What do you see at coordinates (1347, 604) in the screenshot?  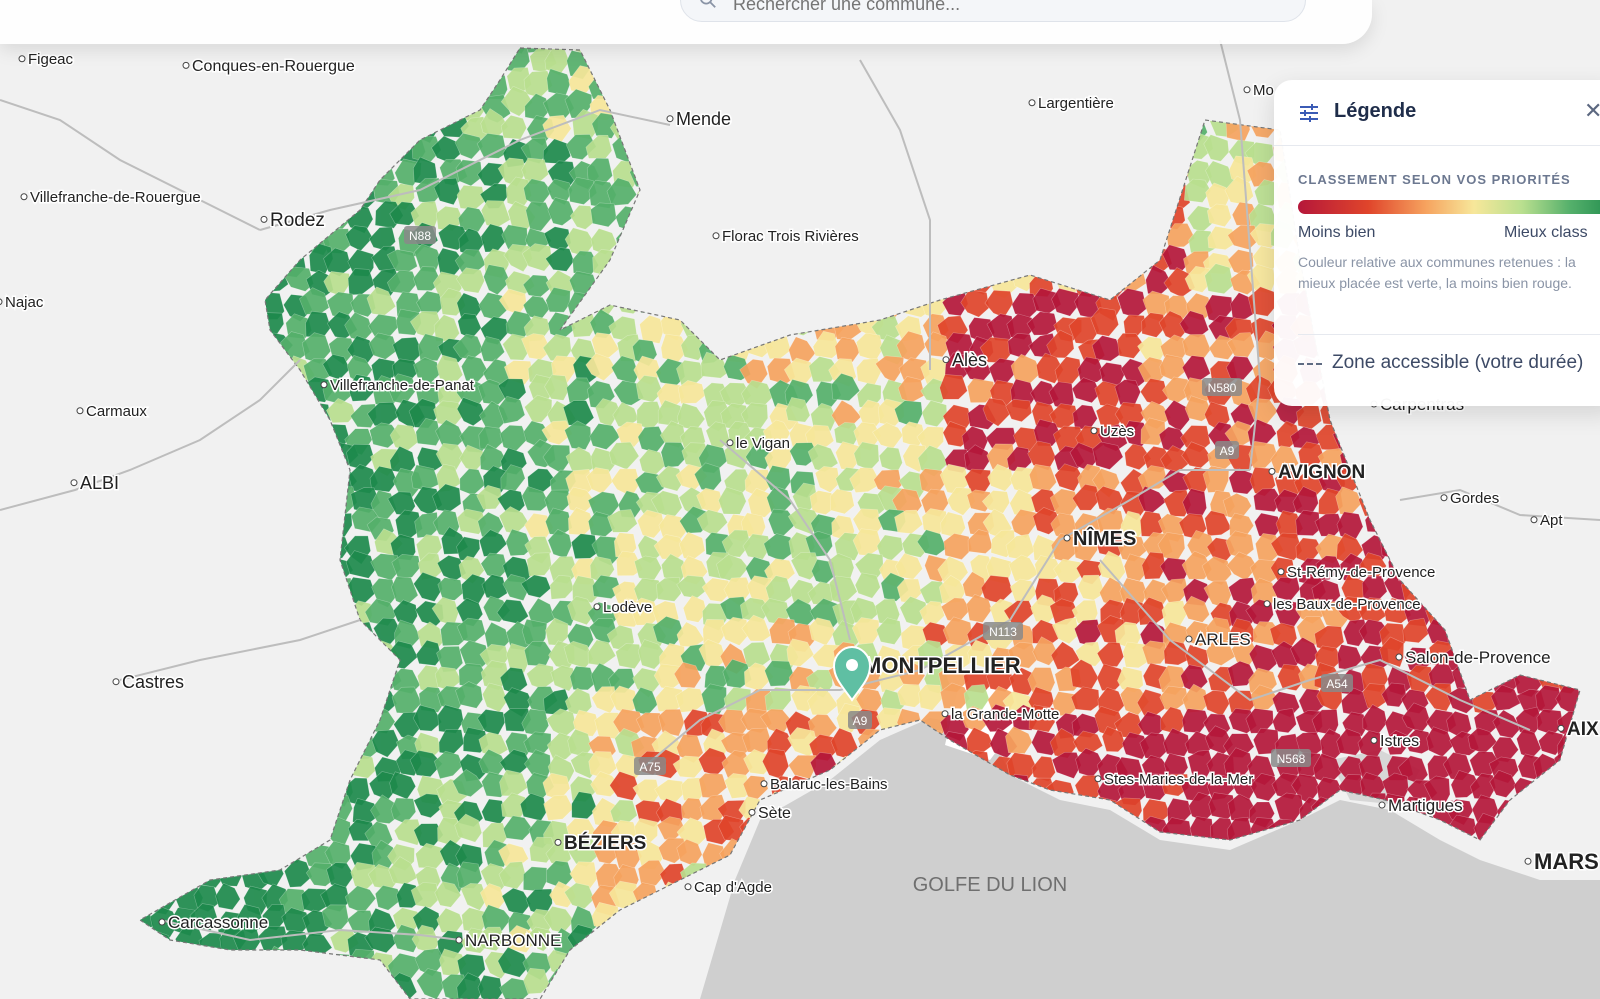 I see `city-label: les Baux-de-Provence` at bounding box center [1347, 604].